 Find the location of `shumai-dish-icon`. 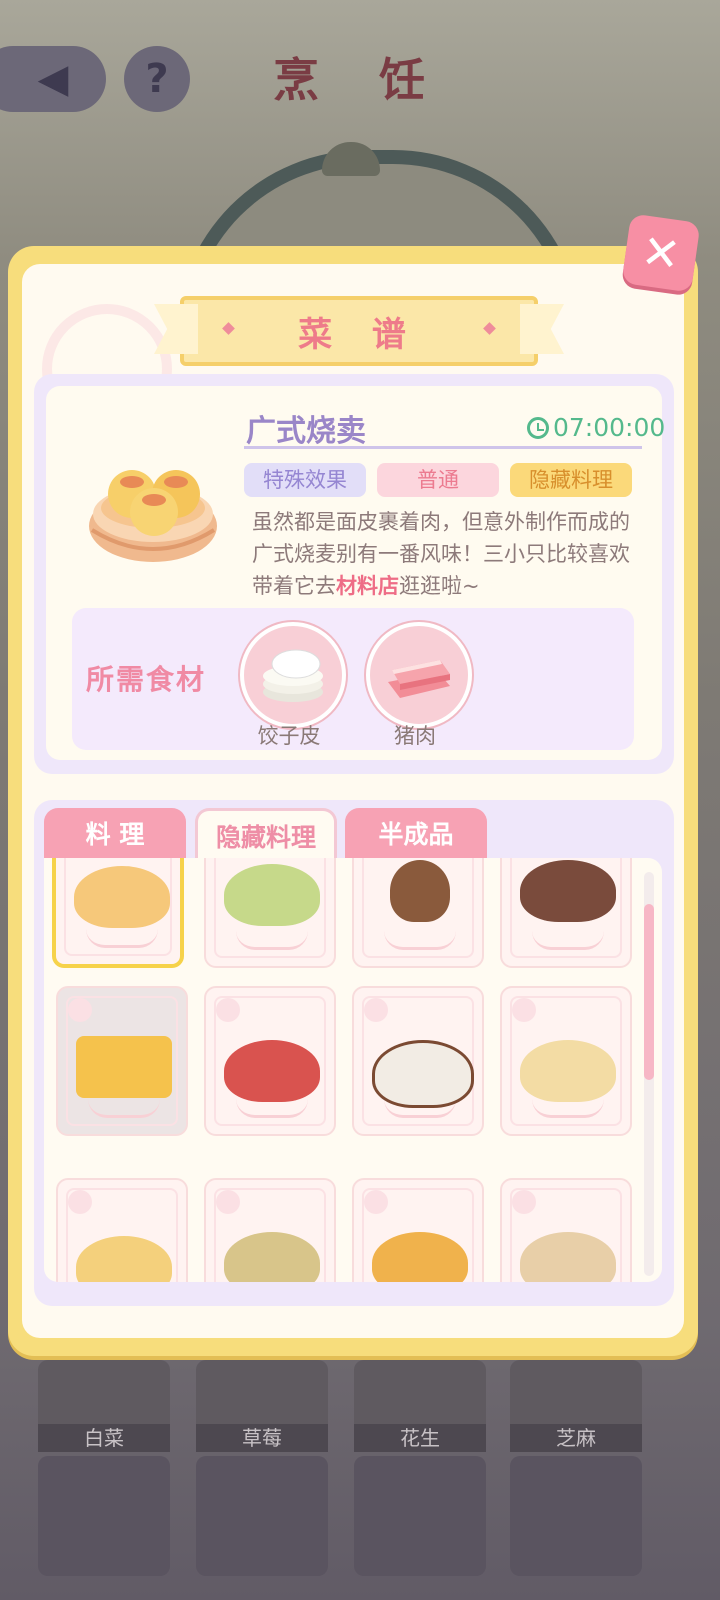

shumai-dish-icon is located at coordinates (153, 516).